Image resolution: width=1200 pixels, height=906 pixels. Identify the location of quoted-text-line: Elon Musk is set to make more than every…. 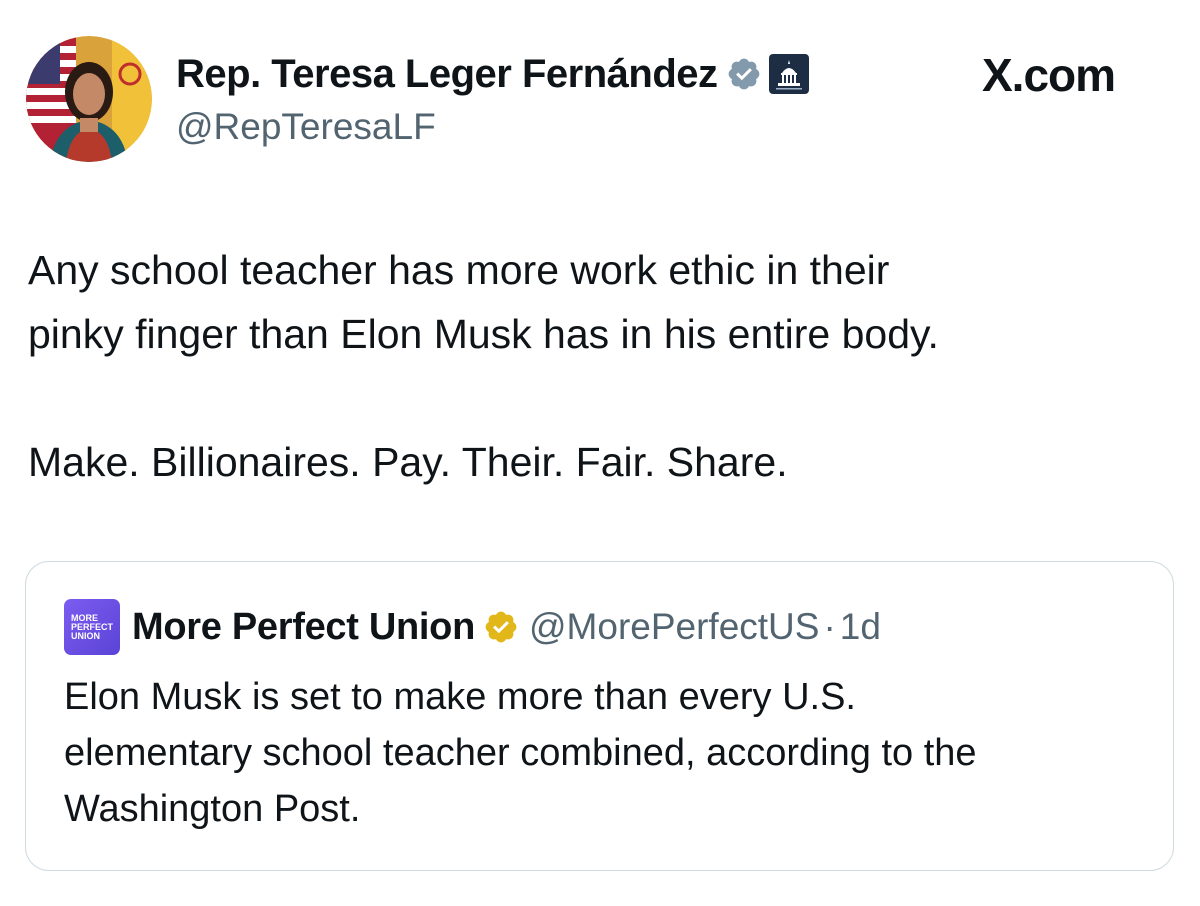
(460, 697).